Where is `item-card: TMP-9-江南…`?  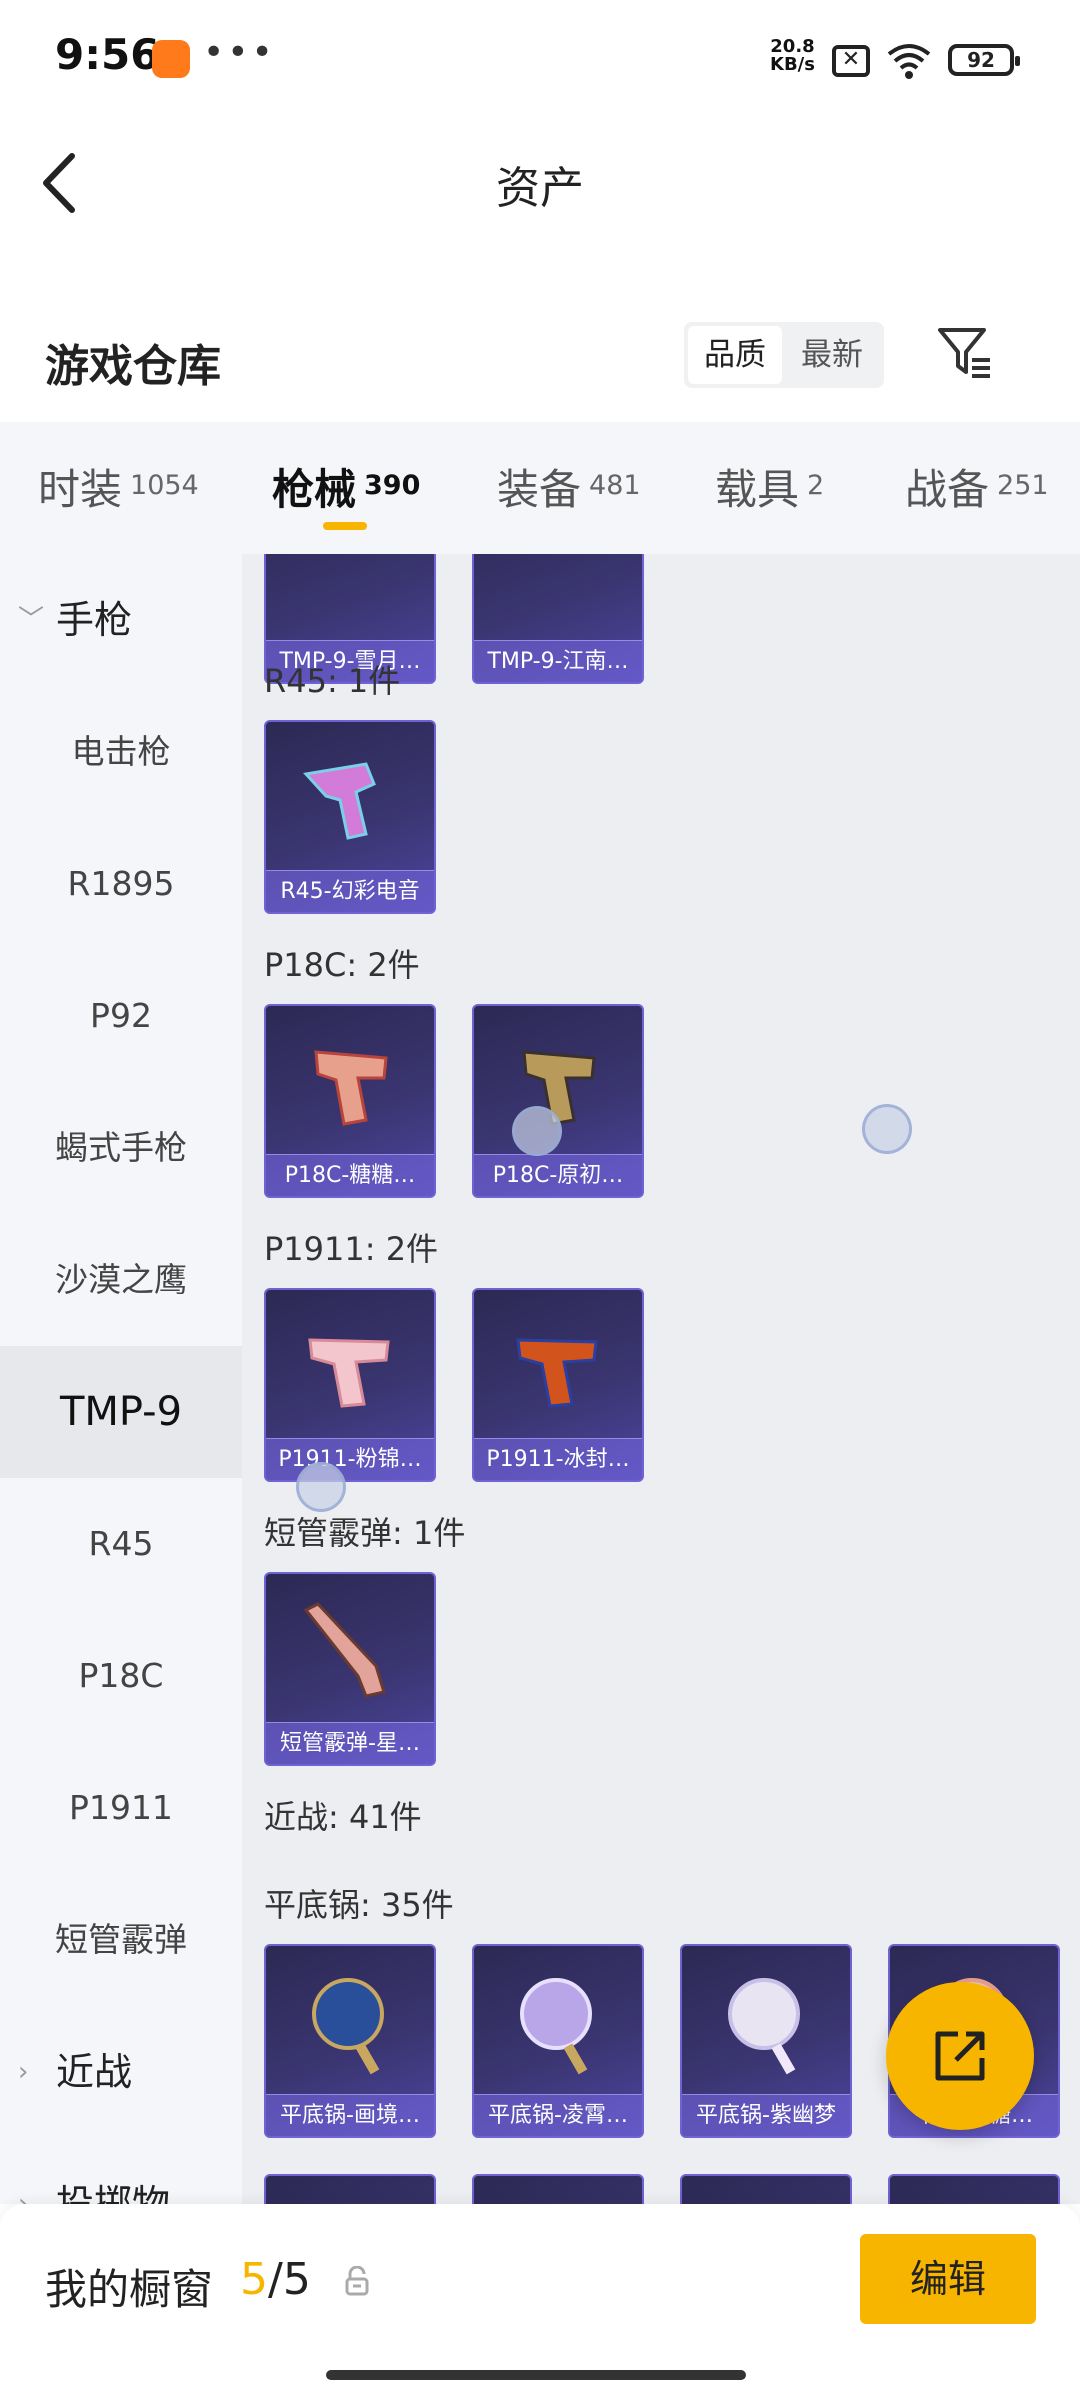
item-card: TMP-9-江南… is located at coordinates (558, 619).